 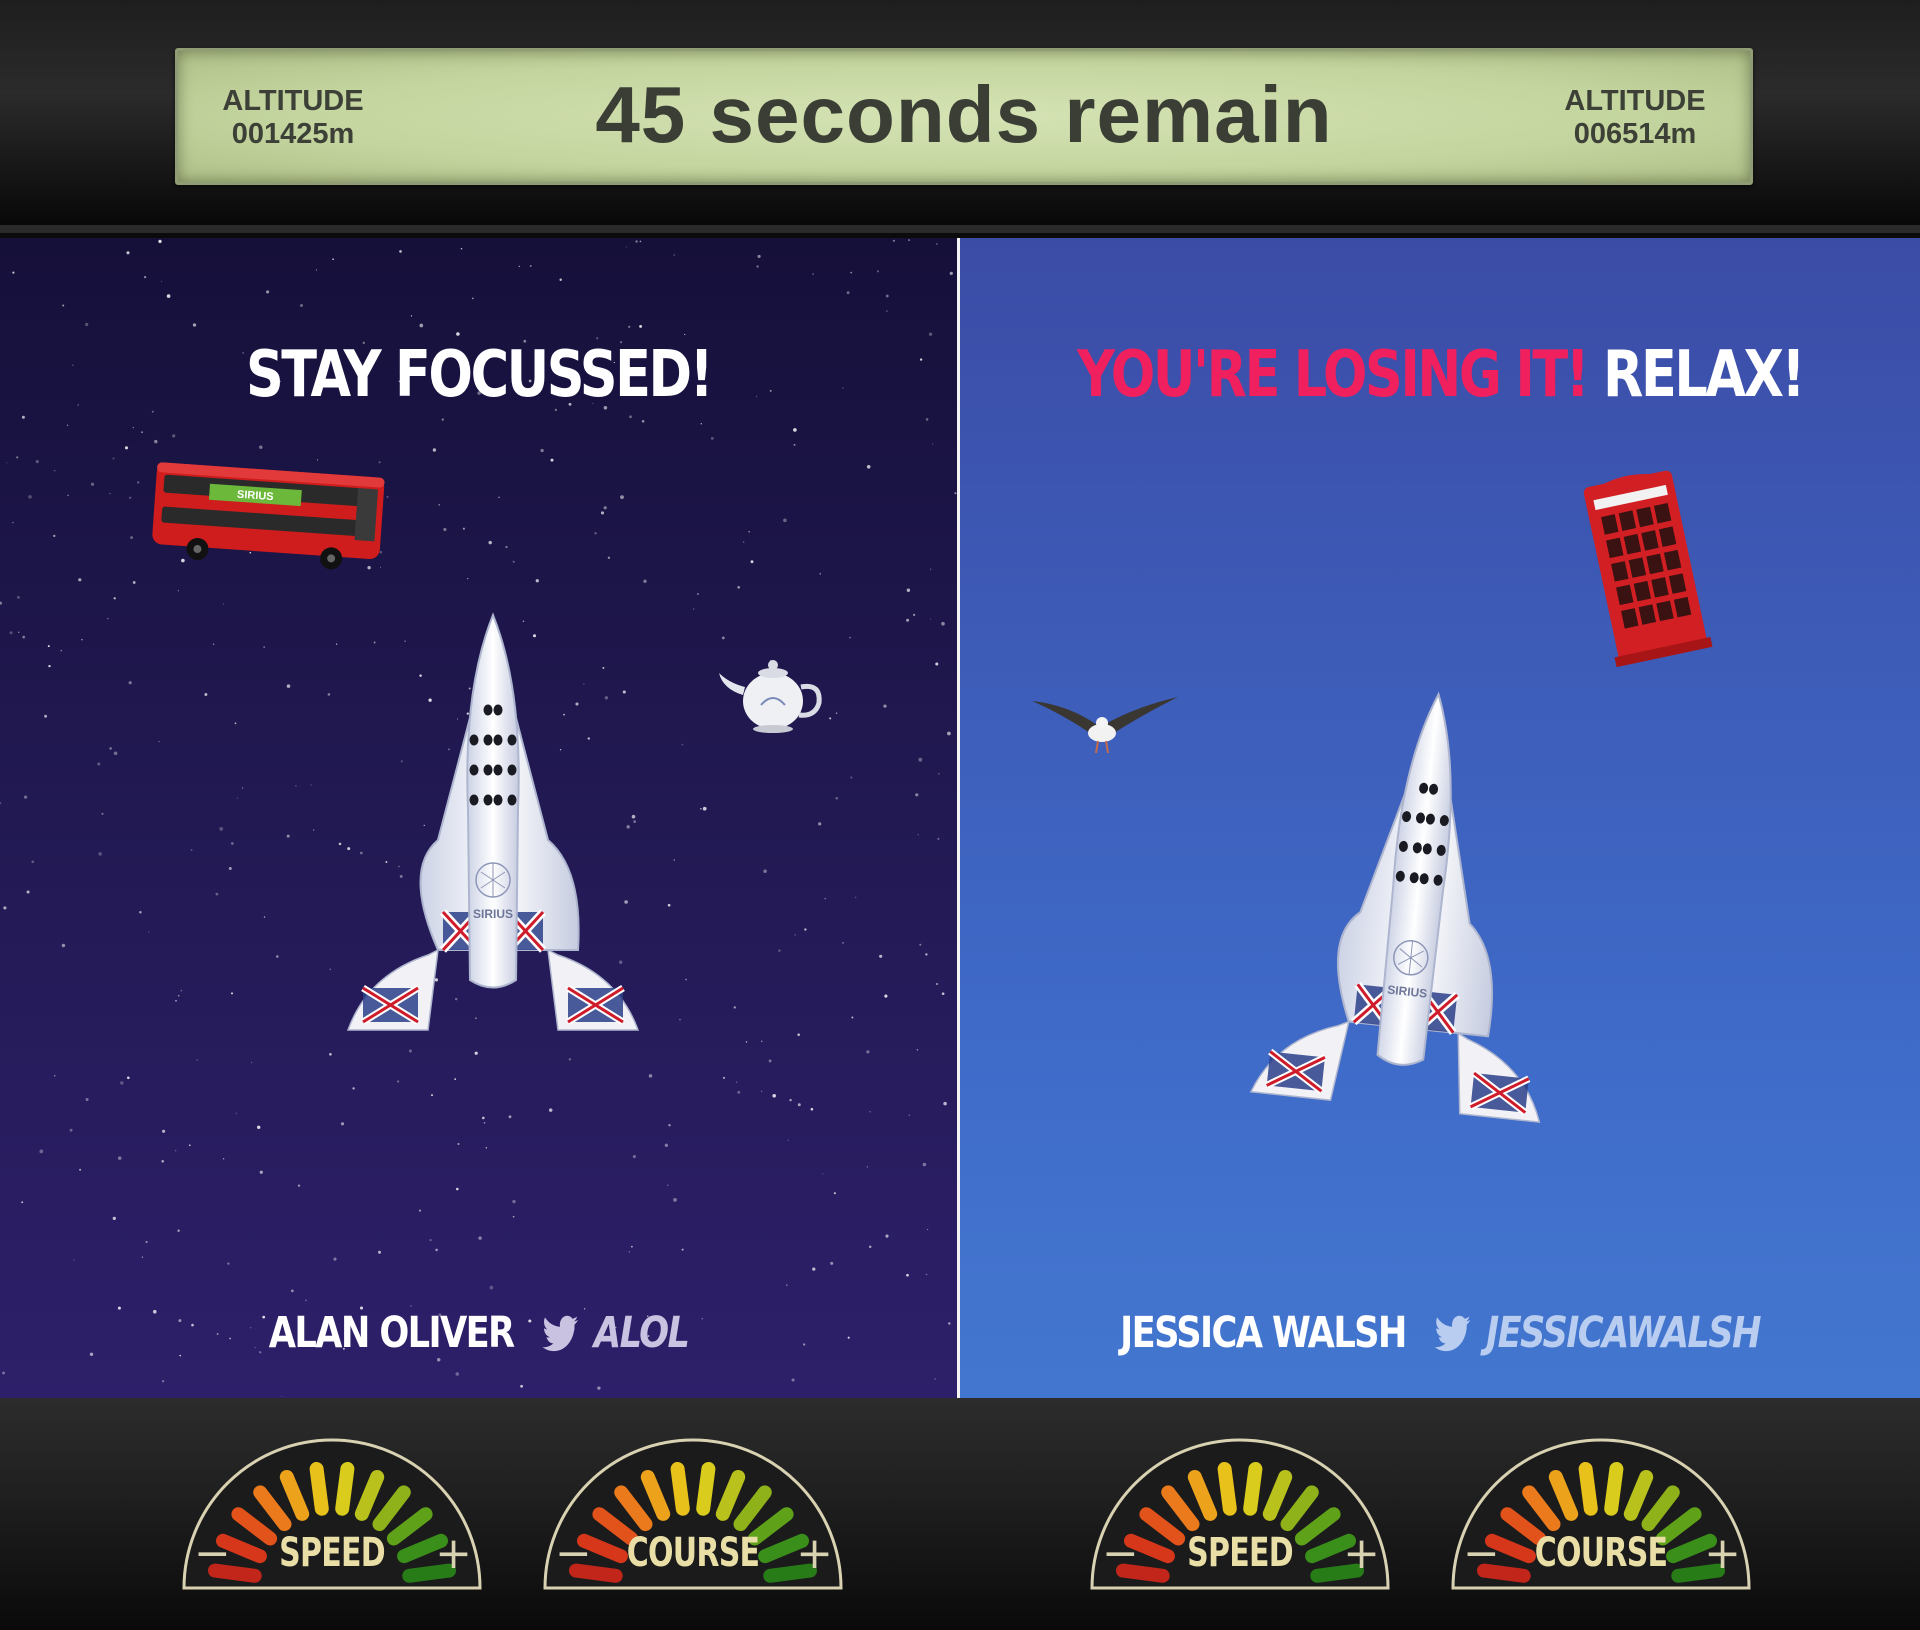 What do you see at coordinates (493, 840) in the screenshot?
I see `left-player-spaceship: SIRIUS` at bounding box center [493, 840].